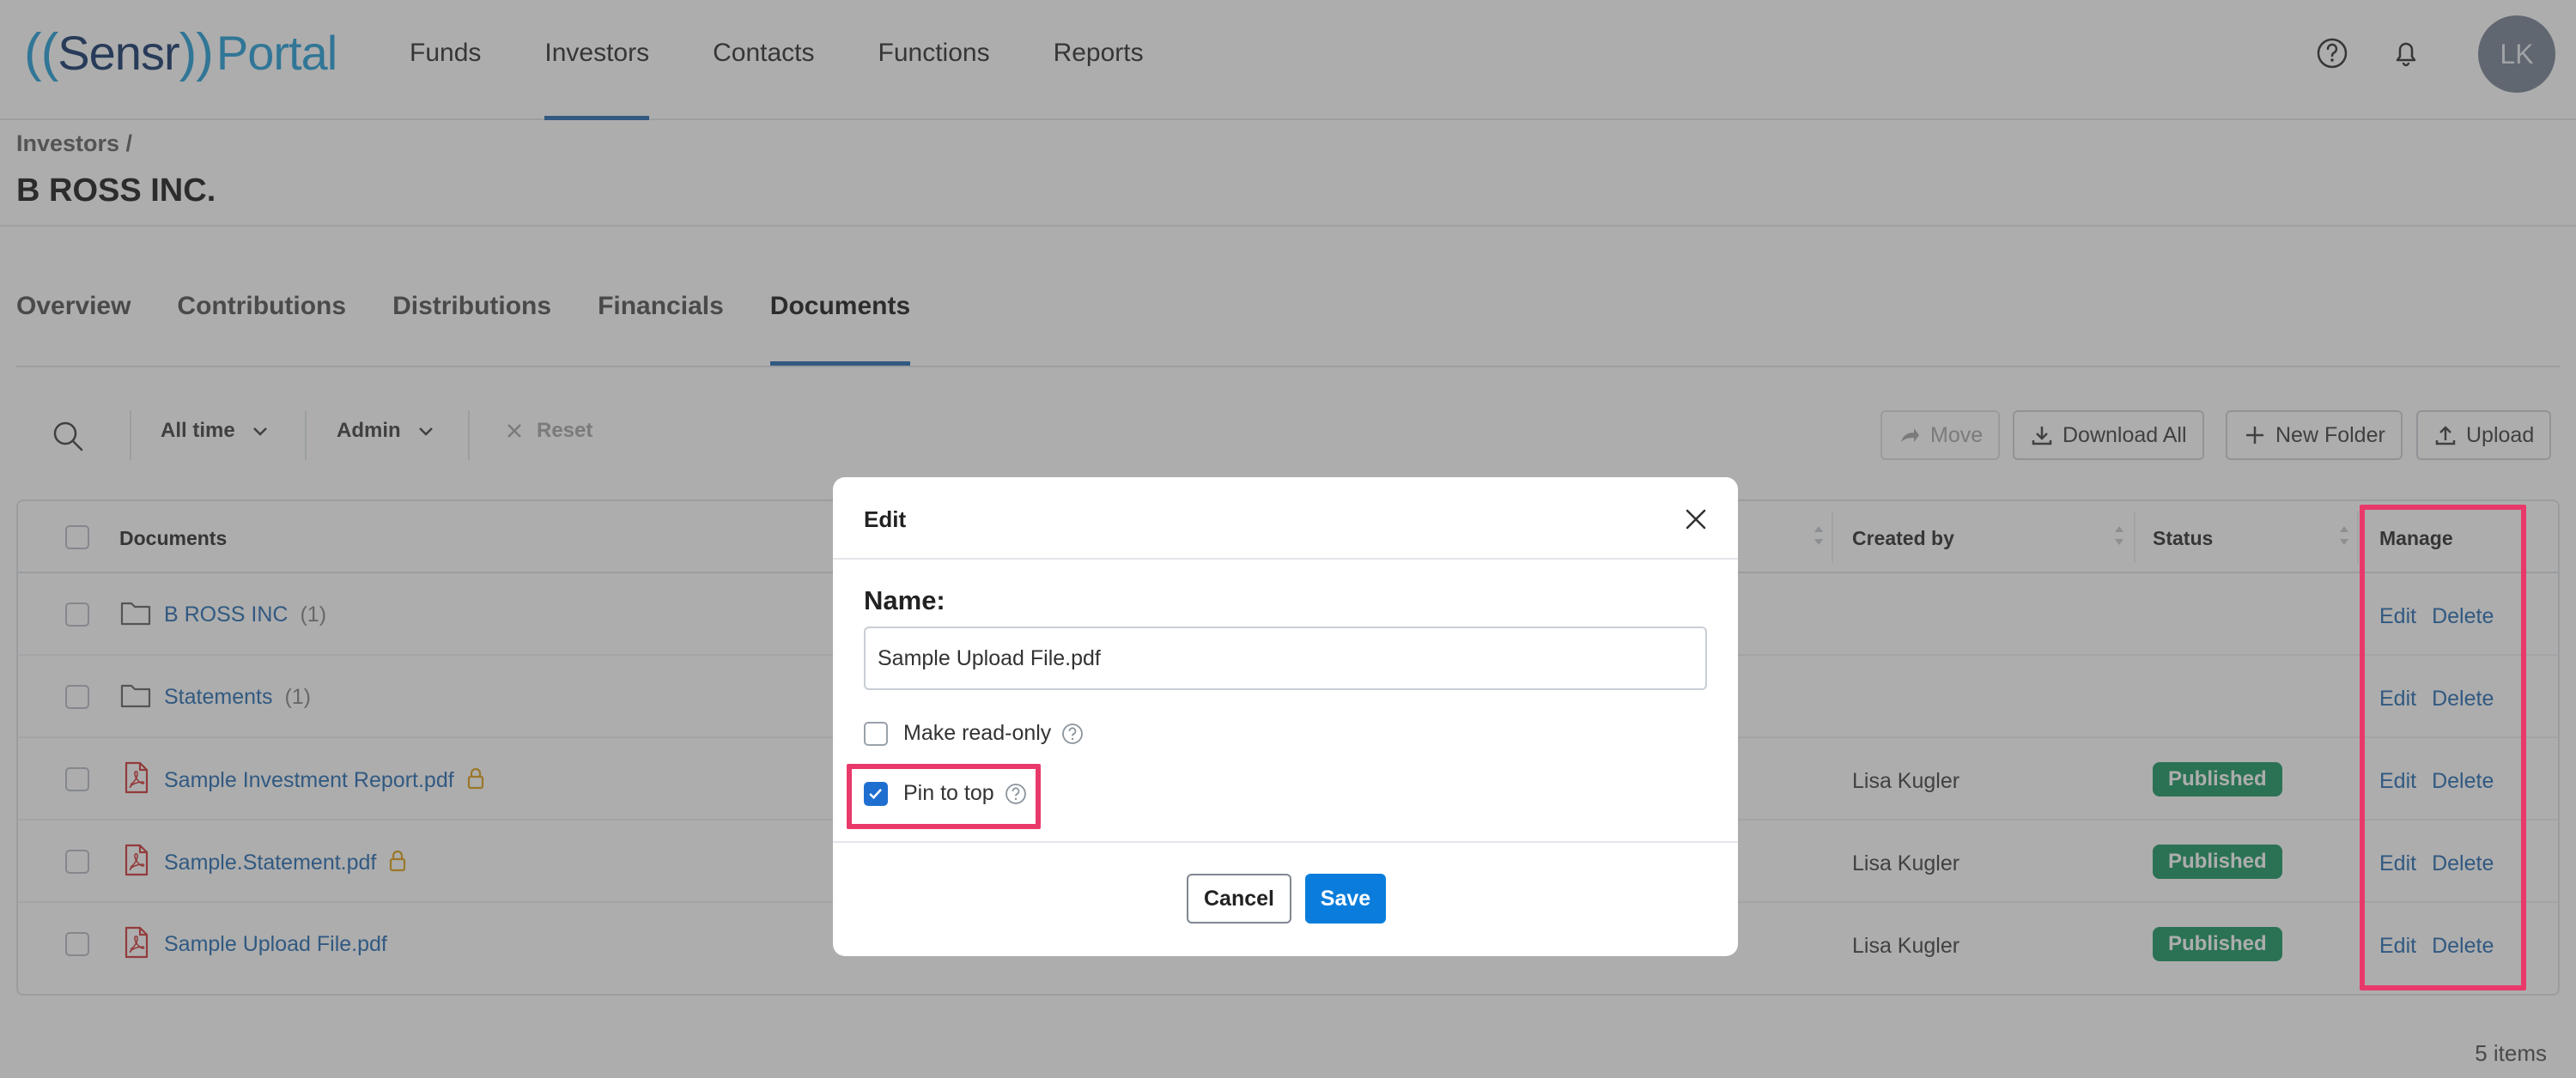 The width and height of the screenshot is (2576, 1078). What do you see at coordinates (2443, 747) in the screenshot?
I see `manage-column-highlight` at bounding box center [2443, 747].